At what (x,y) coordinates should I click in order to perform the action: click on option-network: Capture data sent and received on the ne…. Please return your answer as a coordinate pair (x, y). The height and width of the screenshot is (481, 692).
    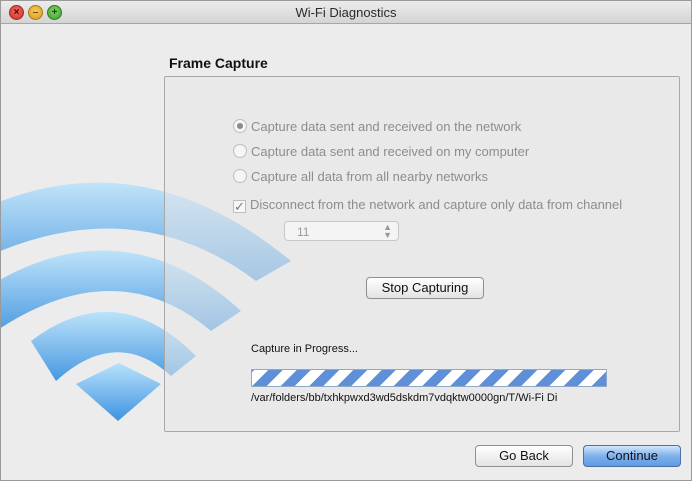
    Looking at the image, I should click on (377, 126).